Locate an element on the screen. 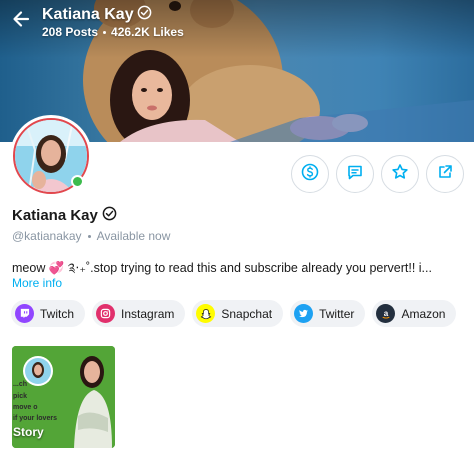  profile-meta: @katianakay Available now is located at coordinates (91, 236).